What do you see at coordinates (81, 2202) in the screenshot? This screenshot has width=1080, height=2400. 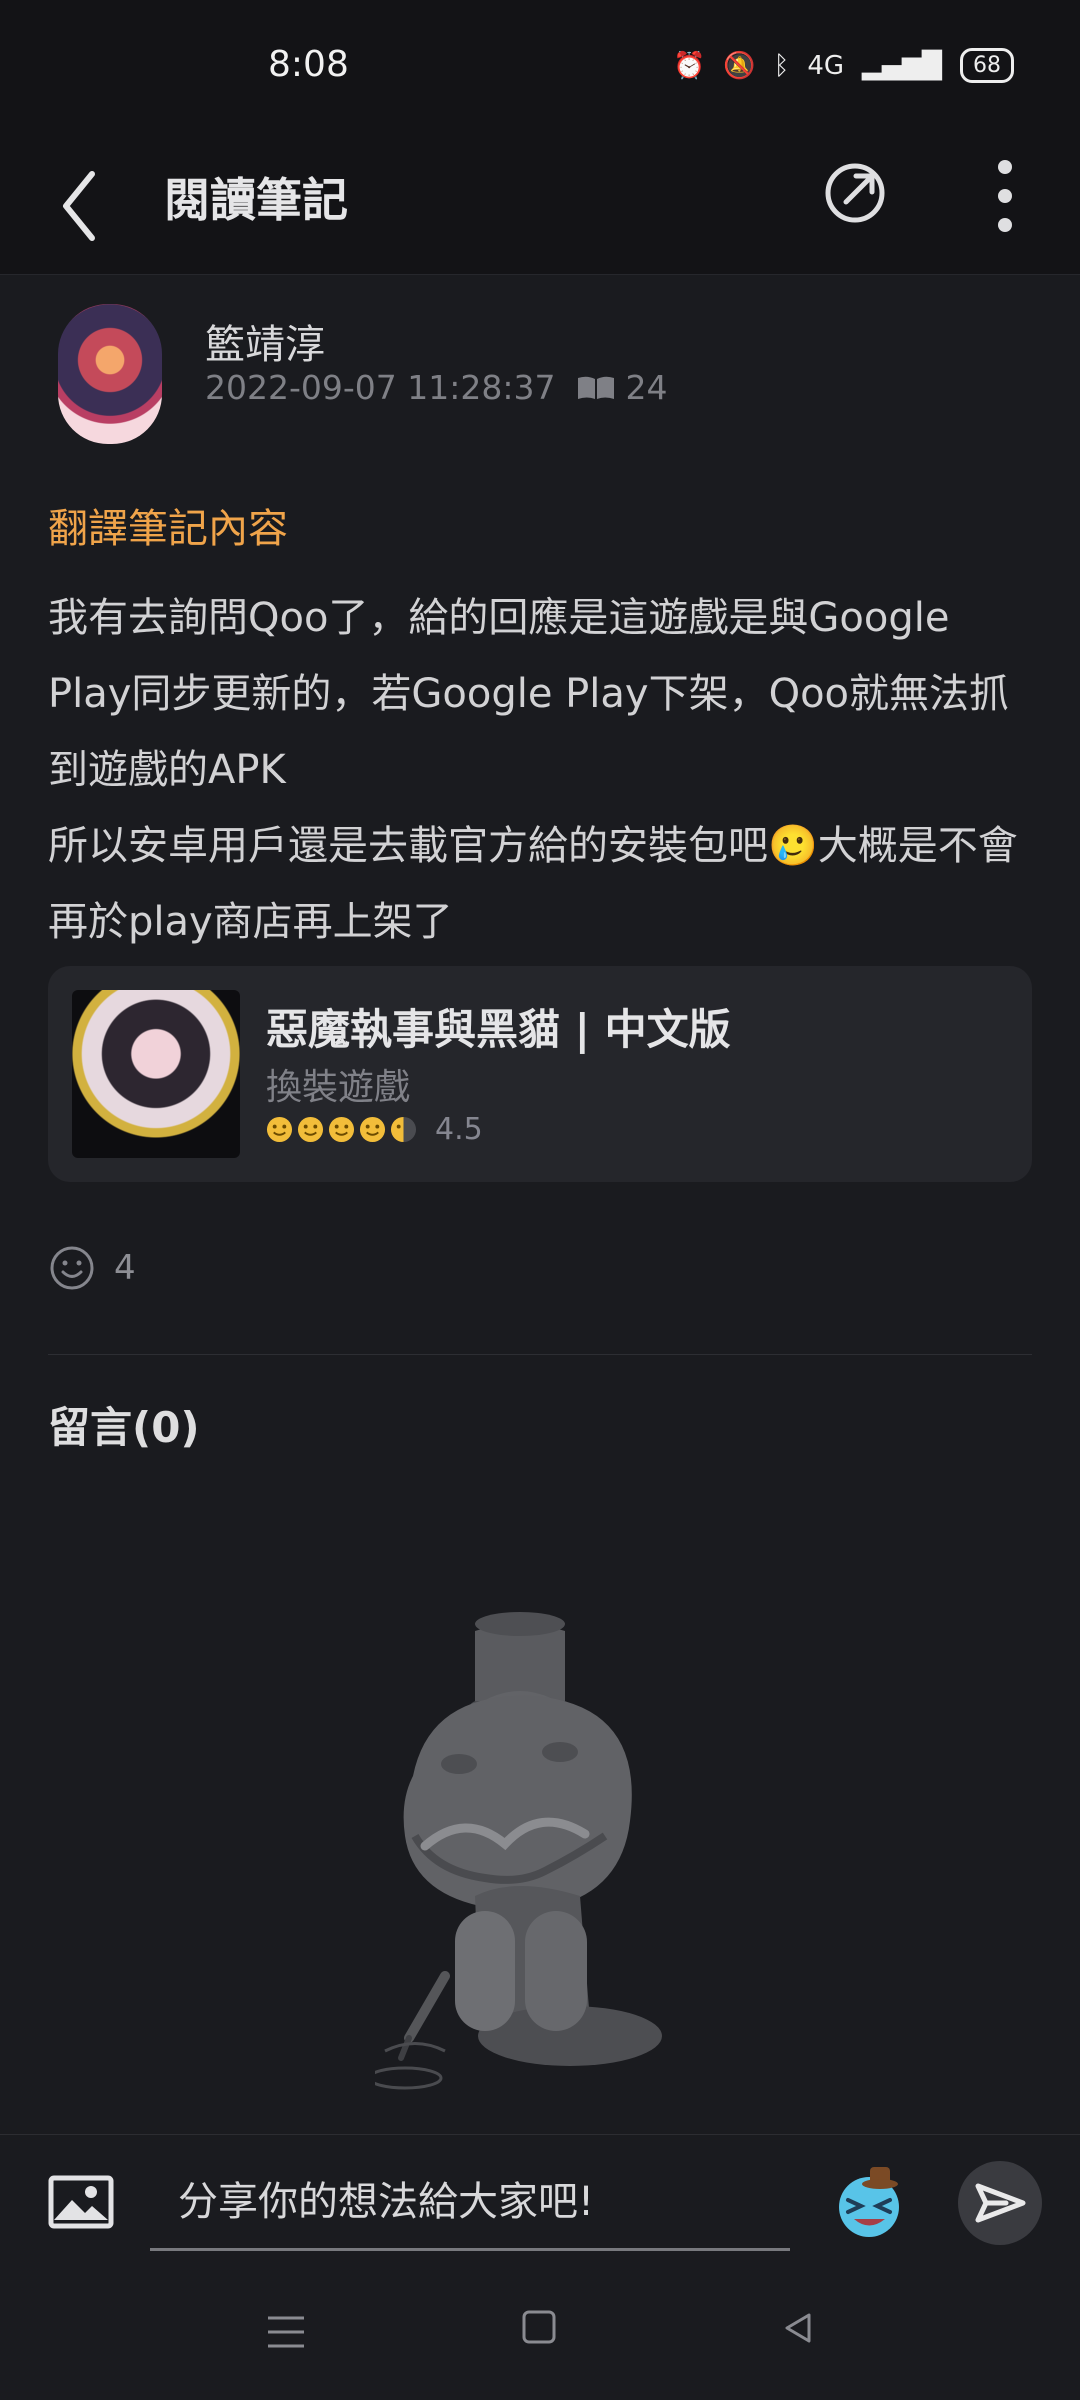 I see `image-icon` at bounding box center [81, 2202].